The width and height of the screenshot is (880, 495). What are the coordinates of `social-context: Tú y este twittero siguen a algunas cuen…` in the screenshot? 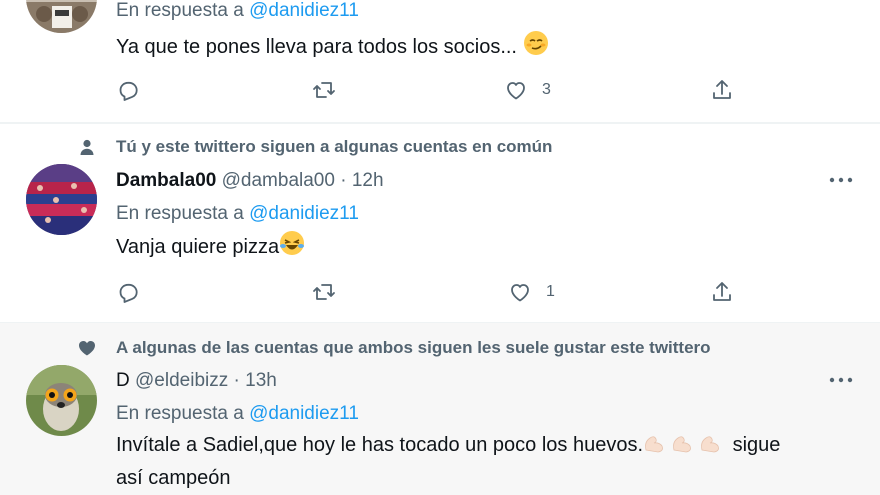 It's located at (440, 147).